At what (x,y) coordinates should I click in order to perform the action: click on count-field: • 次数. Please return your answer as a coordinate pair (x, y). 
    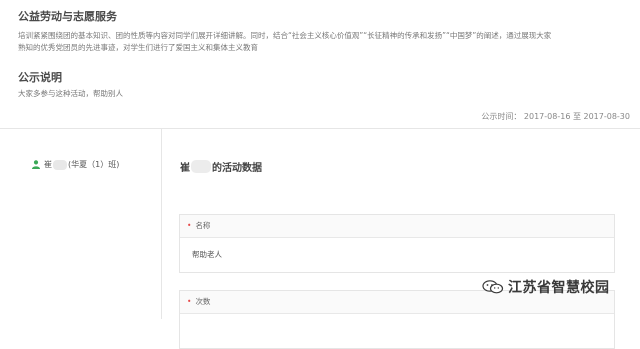
    Looking at the image, I should click on (397, 319).